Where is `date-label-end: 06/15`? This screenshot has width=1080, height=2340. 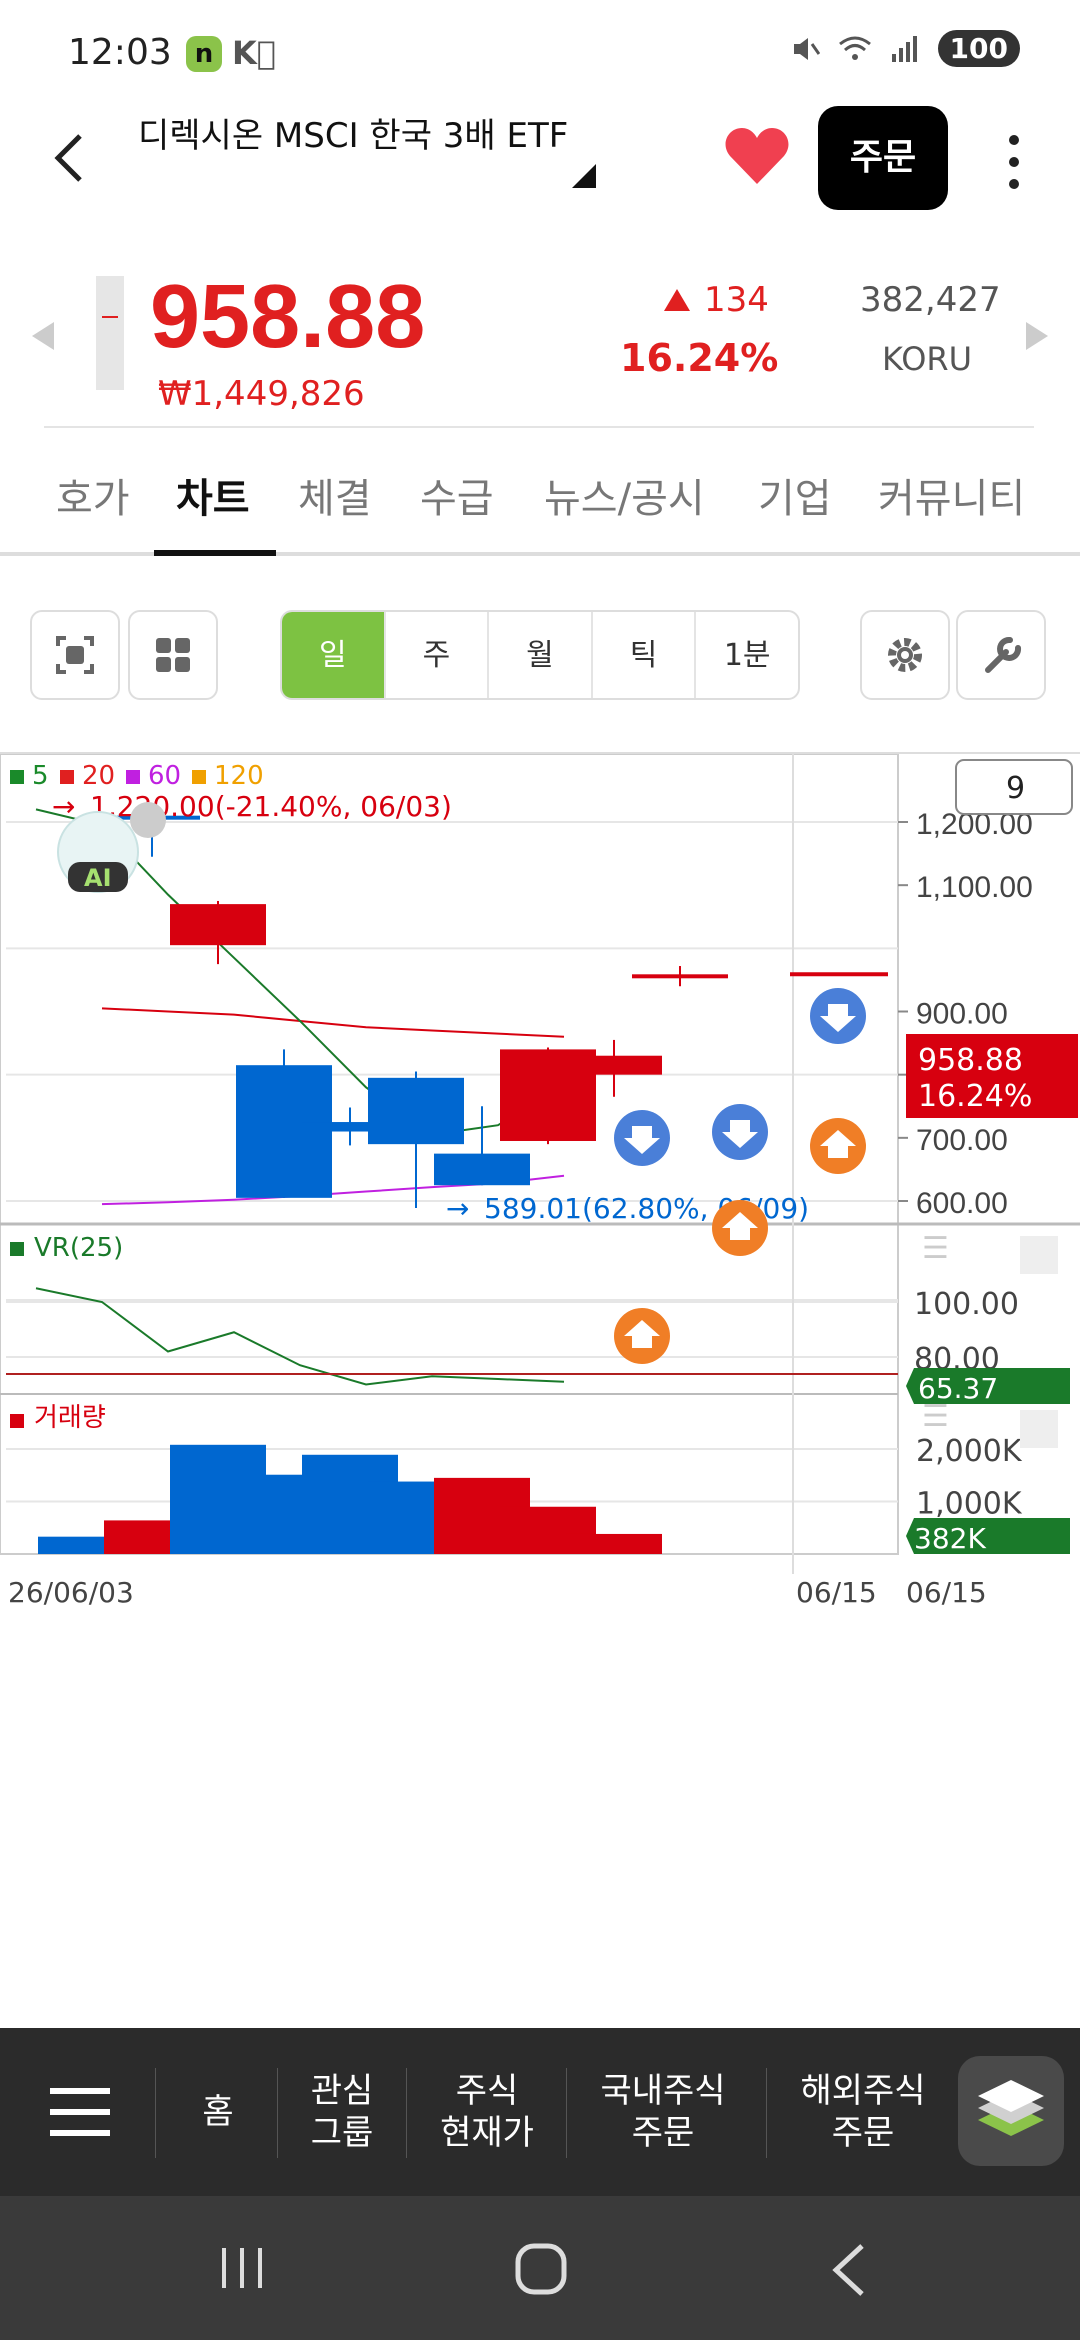
date-label-end: 06/15 is located at coordinates (946, 1592).